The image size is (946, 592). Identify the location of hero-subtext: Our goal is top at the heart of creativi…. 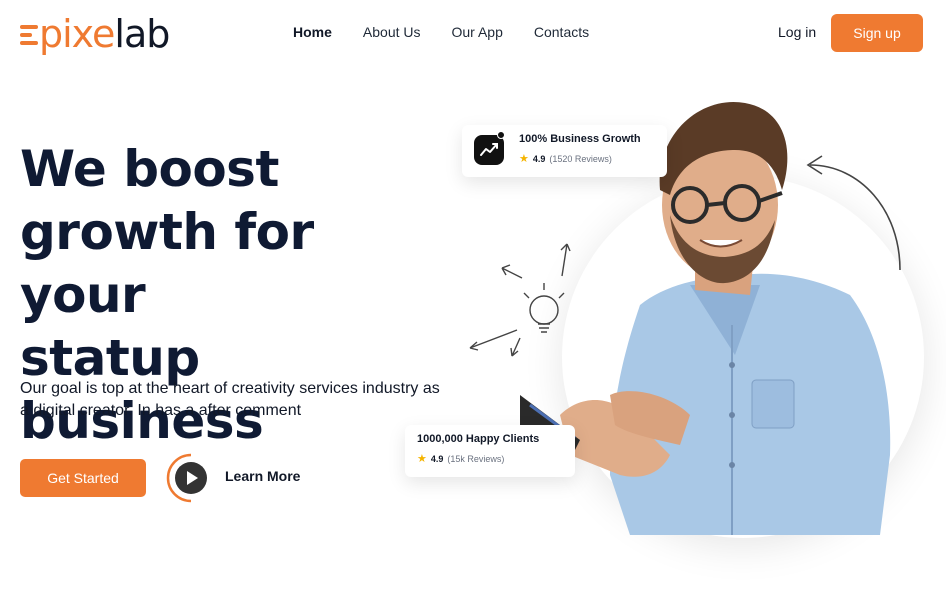
(230, 399).